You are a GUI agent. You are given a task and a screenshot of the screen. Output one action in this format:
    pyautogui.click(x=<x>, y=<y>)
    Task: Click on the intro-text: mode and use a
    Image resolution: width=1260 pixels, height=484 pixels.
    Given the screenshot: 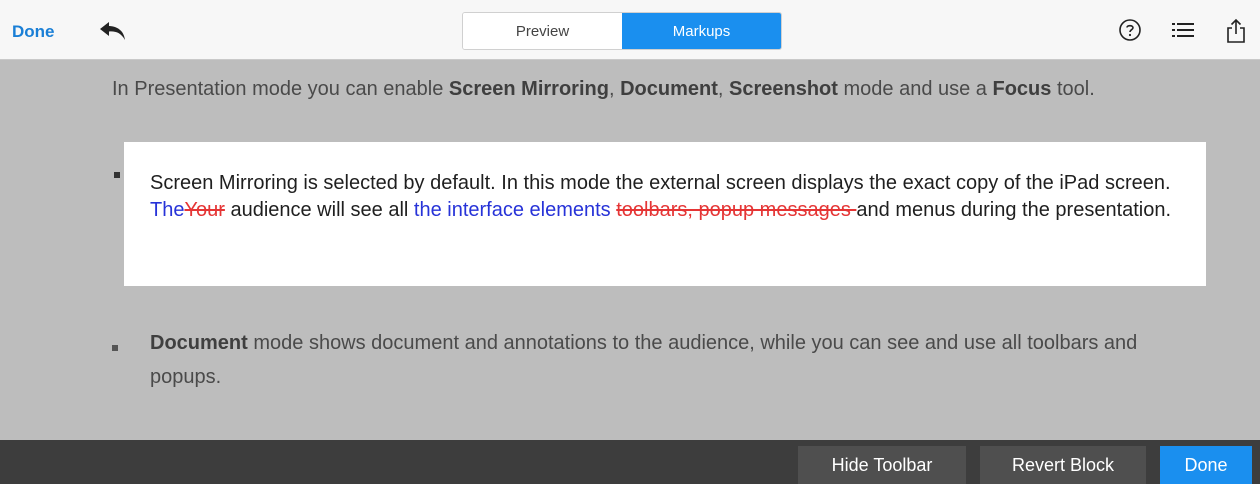 What is the action you would take?
    pyautogui.click(x=915, y=89)
    